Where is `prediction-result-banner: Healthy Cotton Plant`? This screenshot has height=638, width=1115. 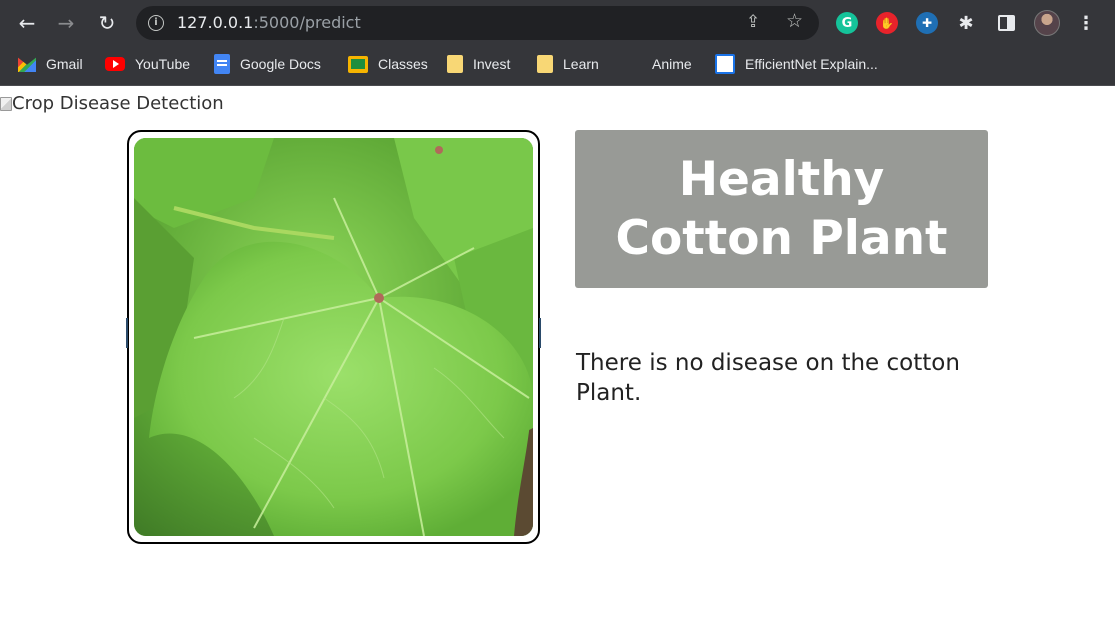 prediction-result-banner: Healthy Cotton Plant is located at coordinates (781, 209).